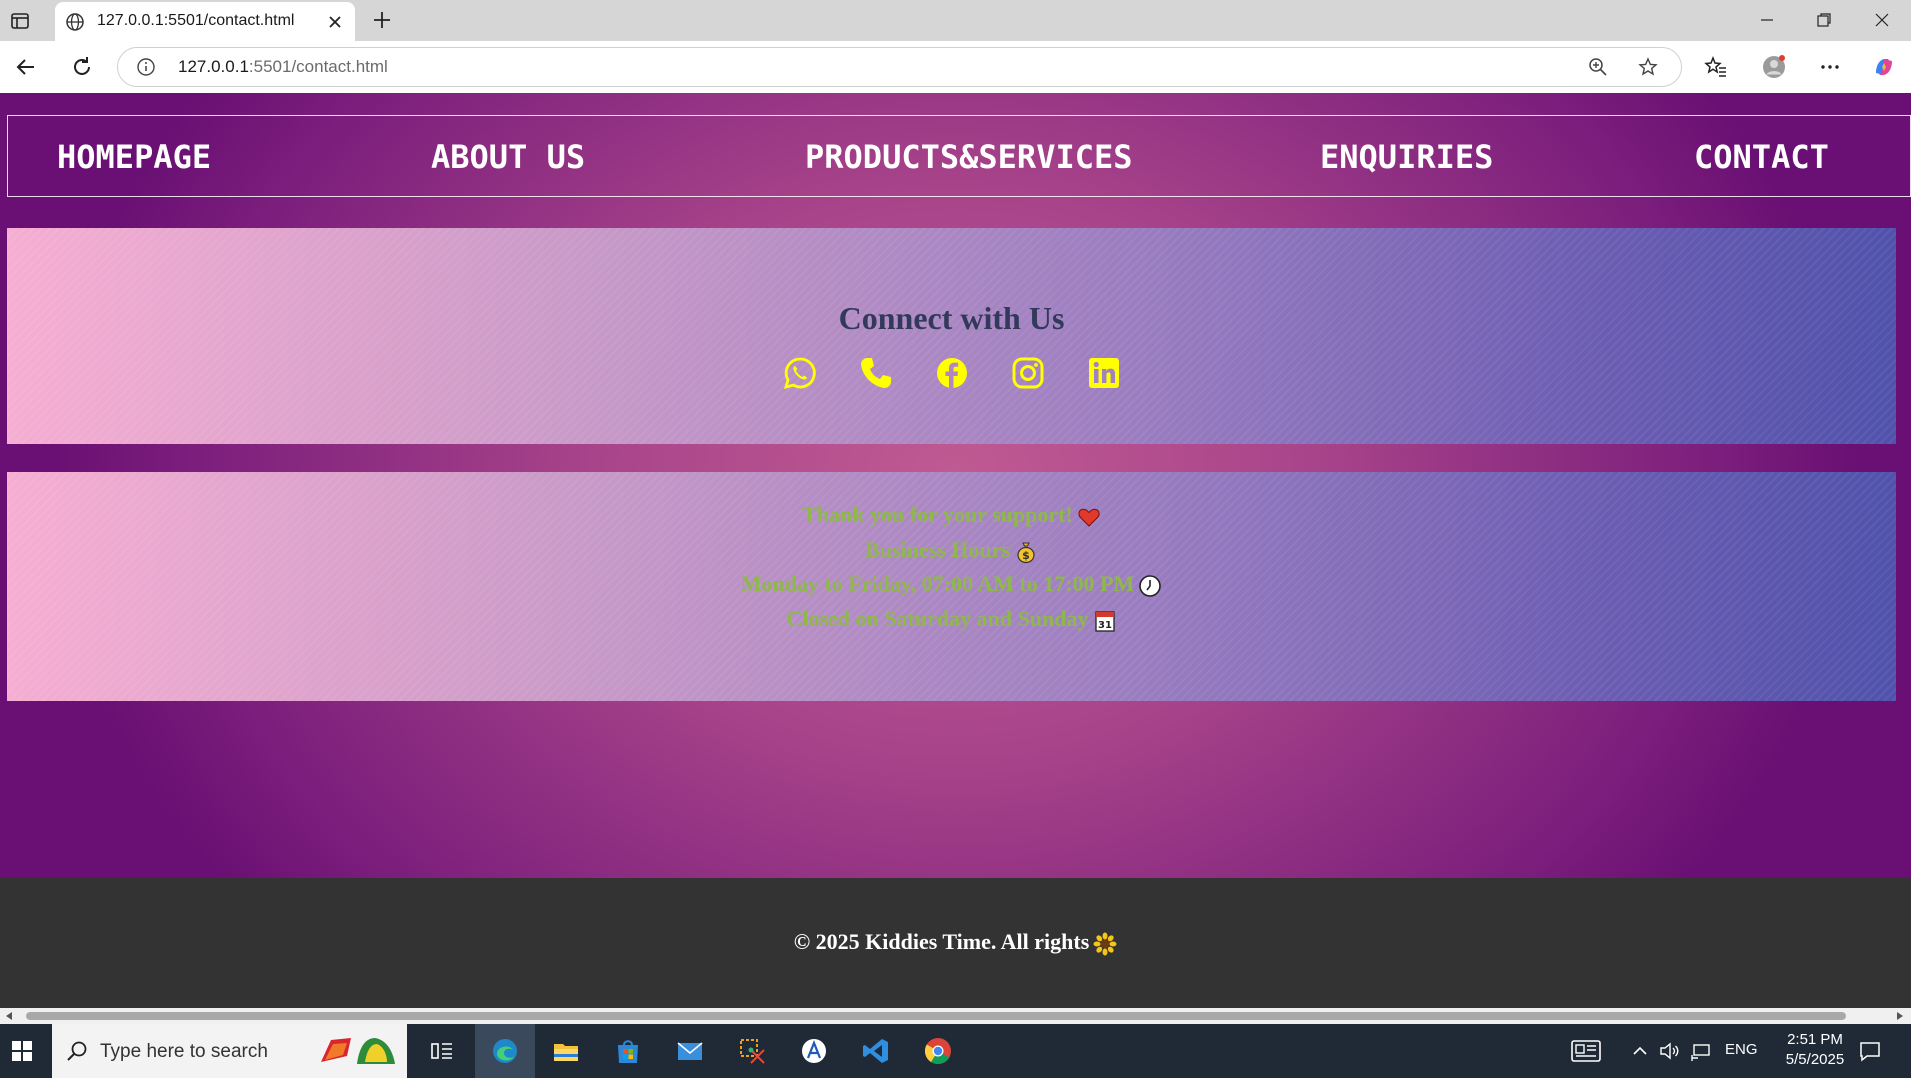 Image resolution: width=1911 pixels, height=1078 pixels. I want to click on minimize-icon, so click(1767, 20).